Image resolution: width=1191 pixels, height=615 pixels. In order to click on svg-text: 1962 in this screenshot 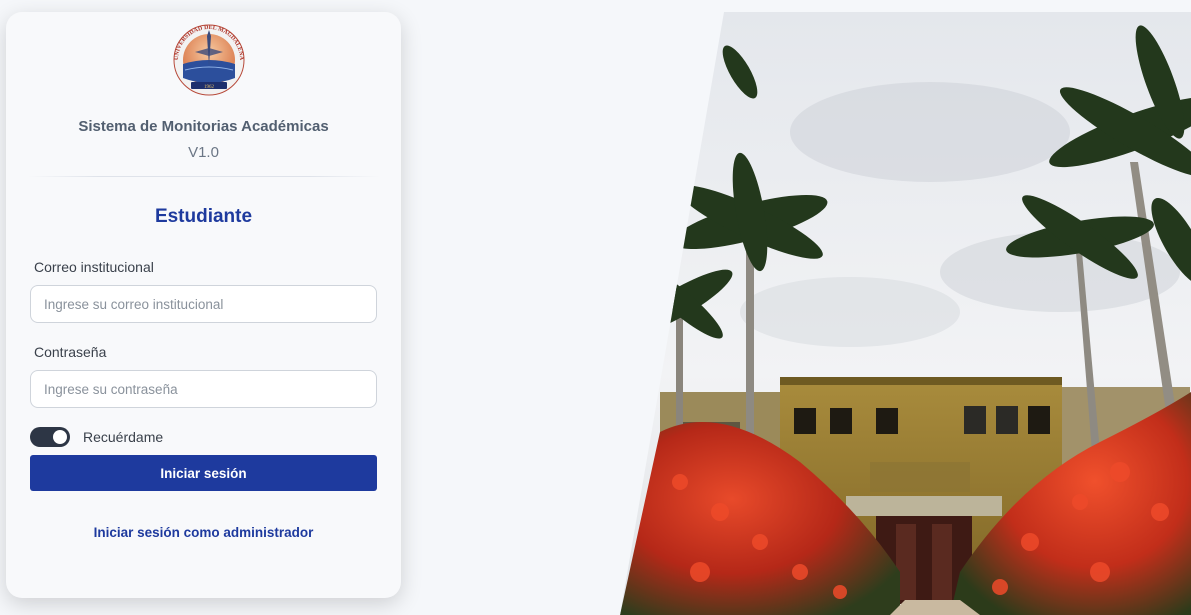, I will do `click(209, 87)`.